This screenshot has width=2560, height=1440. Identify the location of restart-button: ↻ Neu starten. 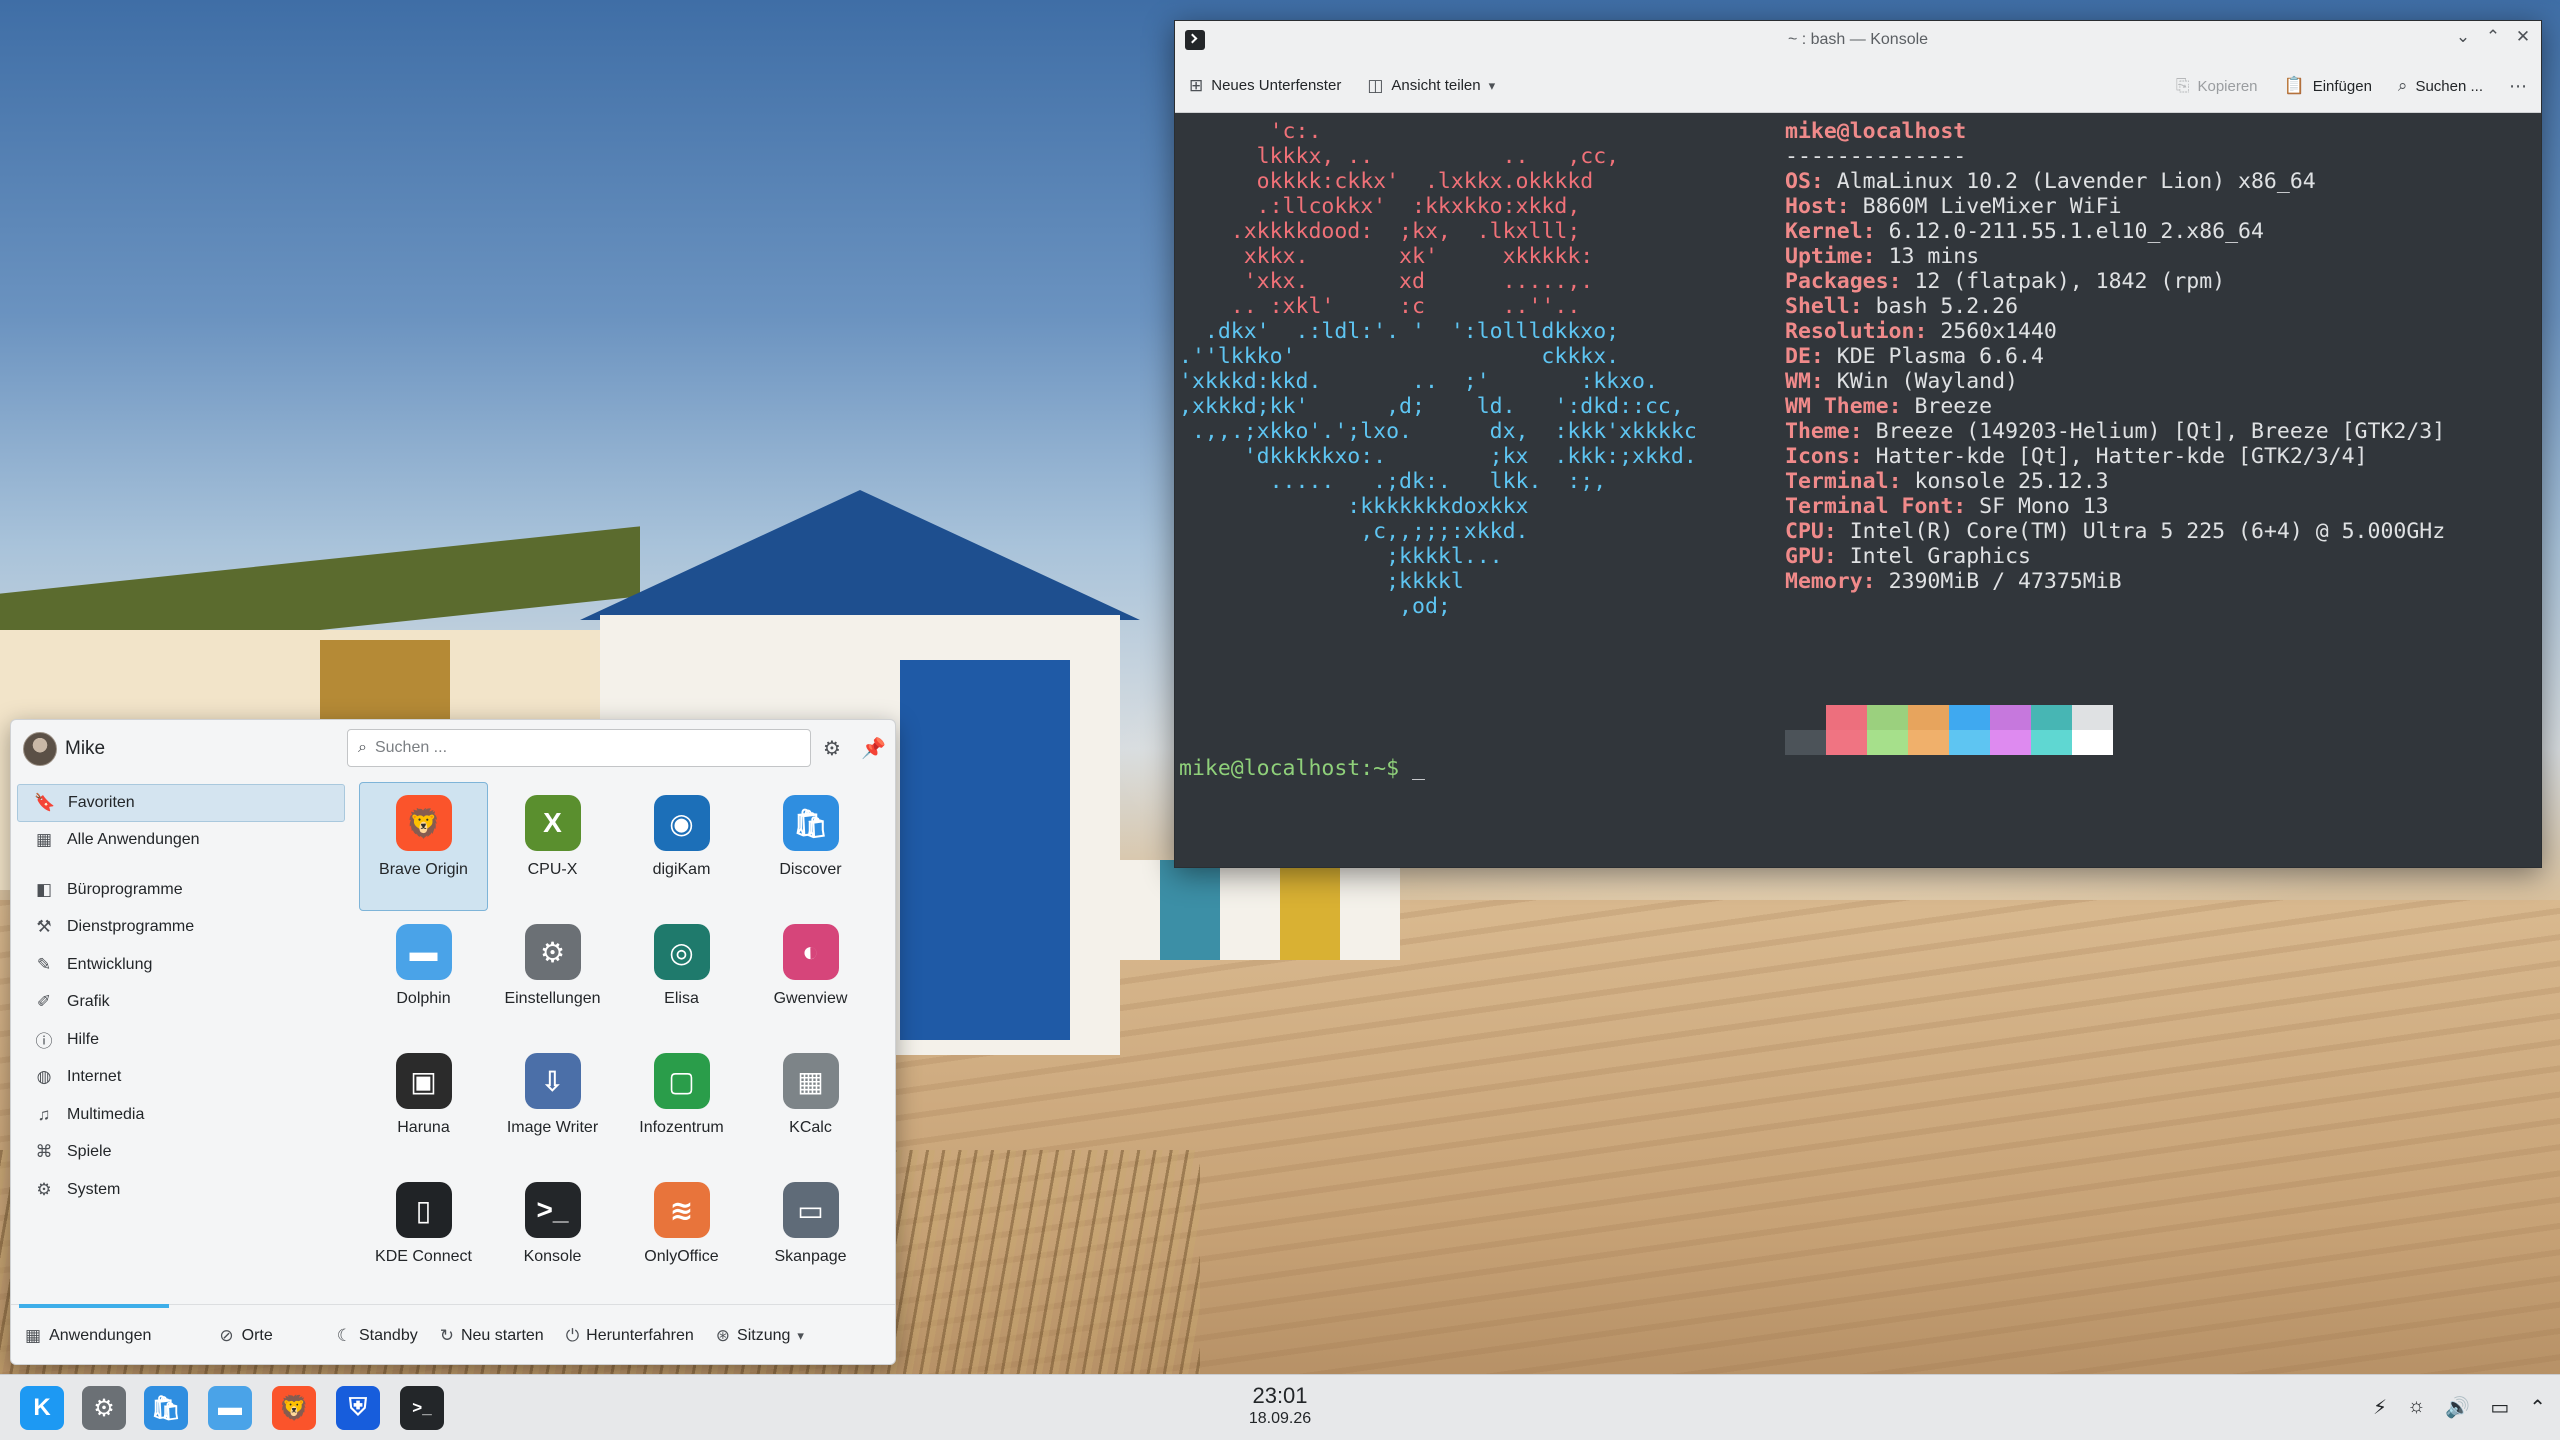
(492, 1336).